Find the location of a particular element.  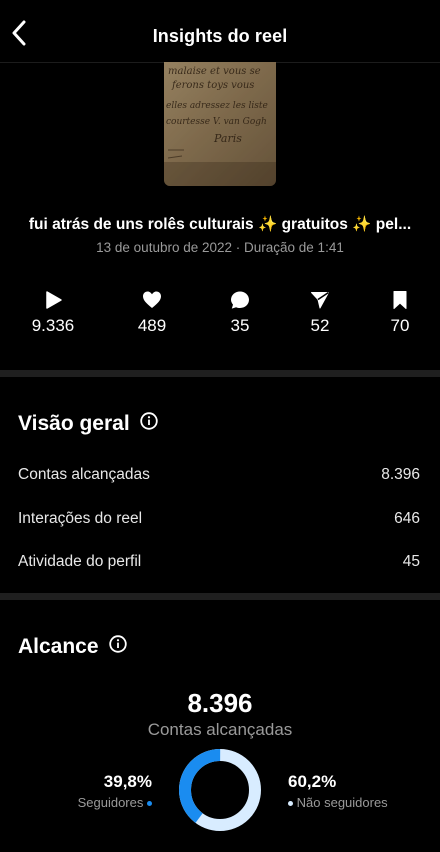

followers-label: Seguidores is located at coordinates (110, 802).